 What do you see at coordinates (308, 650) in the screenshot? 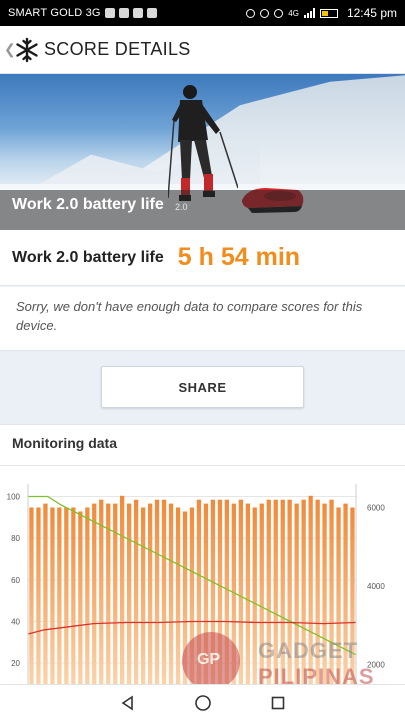
I see `watermark-text-top: GADGET` at bounding box center [308, 650].